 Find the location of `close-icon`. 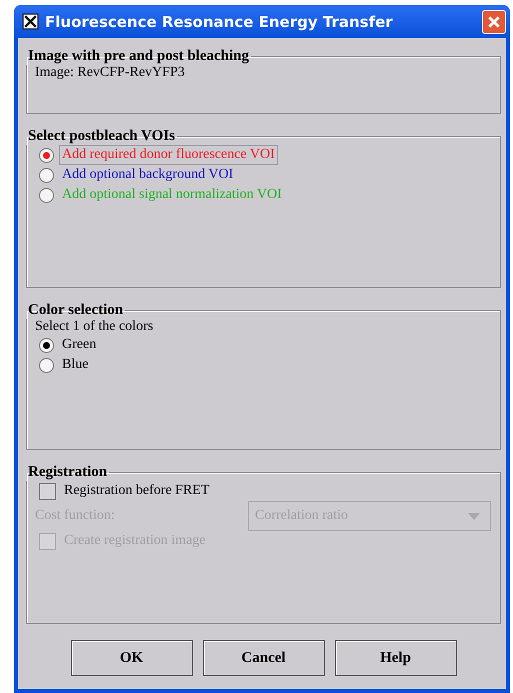

close-icon is located at coordinates (494, 21).